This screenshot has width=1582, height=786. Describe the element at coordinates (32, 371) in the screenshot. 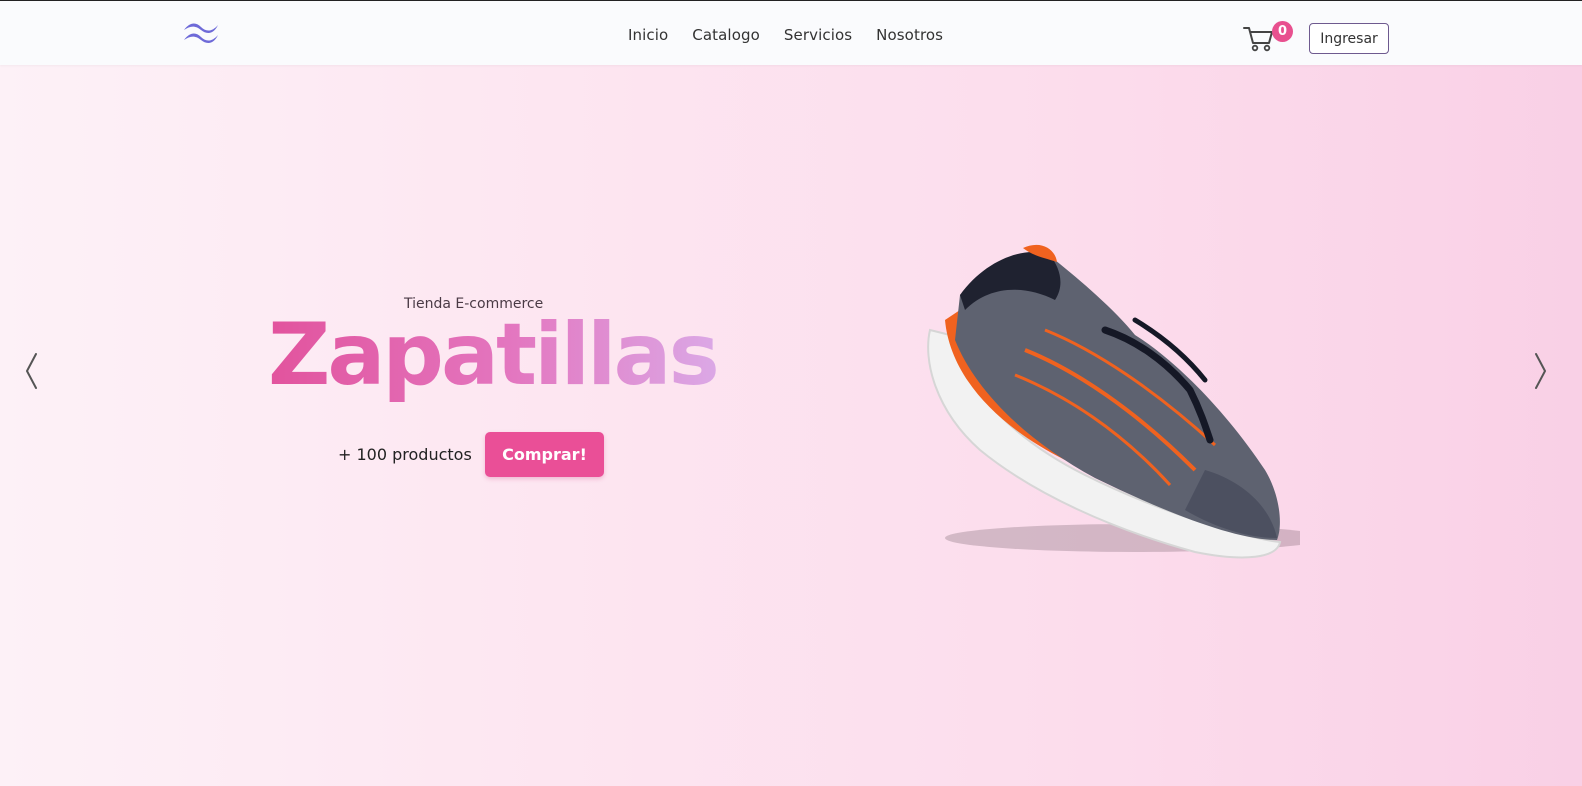

I see `chevron-left-icon` at that location.